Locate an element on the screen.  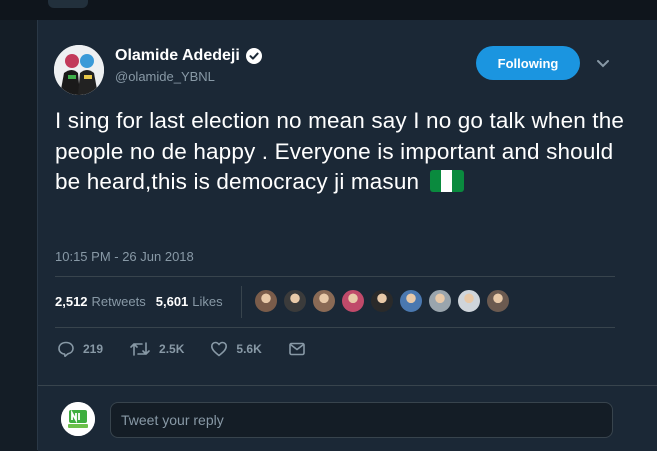
retweets-action-count: 2.5K is located at coordinates (172, 349).